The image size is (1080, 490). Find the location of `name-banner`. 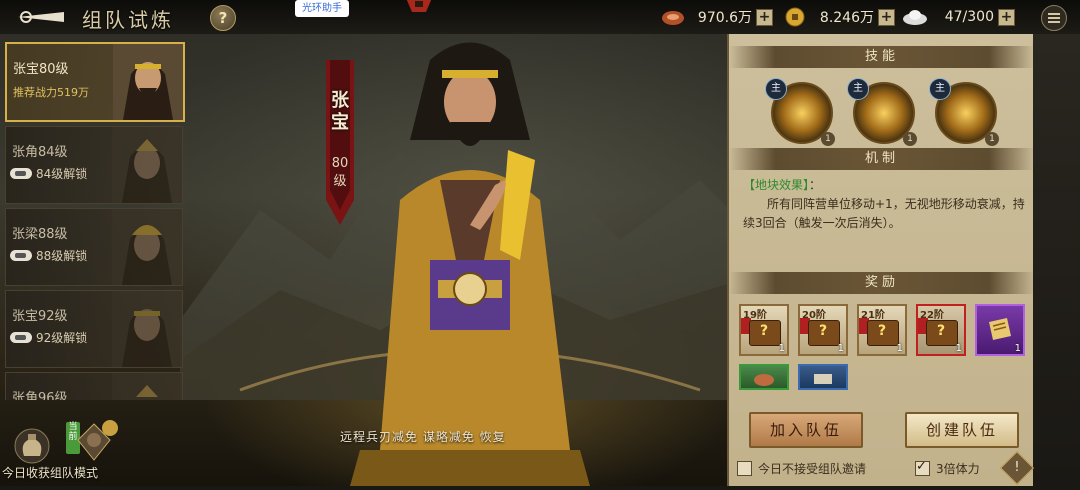

name-banner is located at coordinates (340, 142).